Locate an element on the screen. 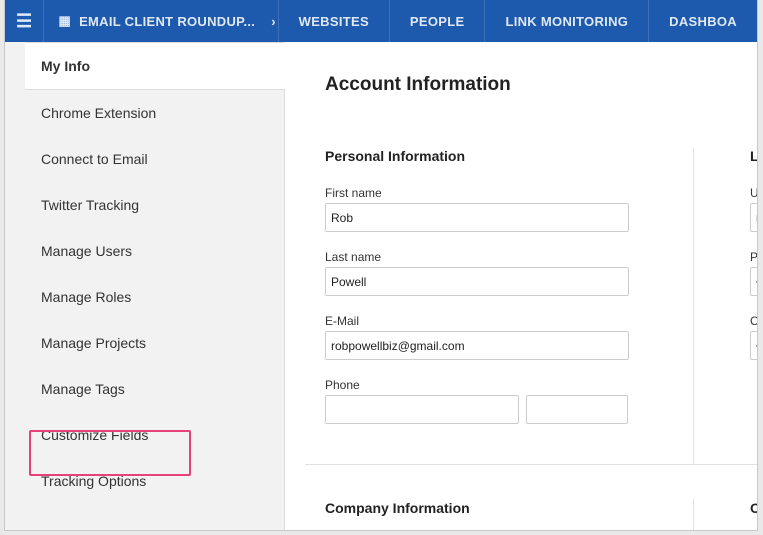  sidebar-item-manage-projects: Manage Projects is located at coordinates (144, 343).